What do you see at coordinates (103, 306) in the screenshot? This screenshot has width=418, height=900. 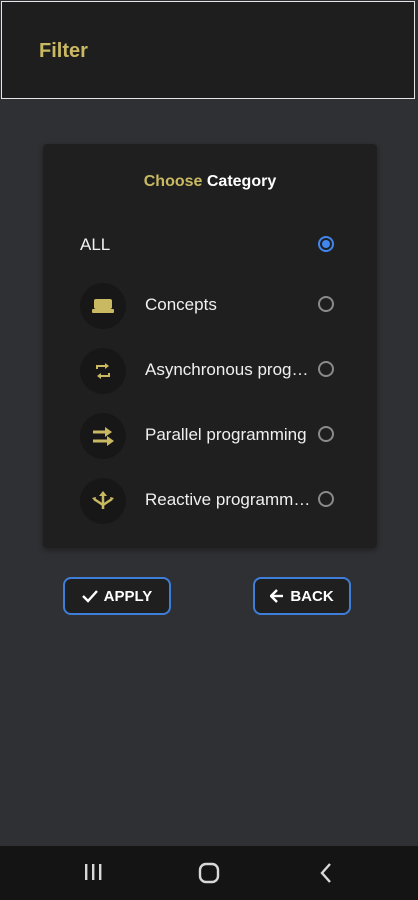 I see `layers-icon` at bounding box center [103, 306].